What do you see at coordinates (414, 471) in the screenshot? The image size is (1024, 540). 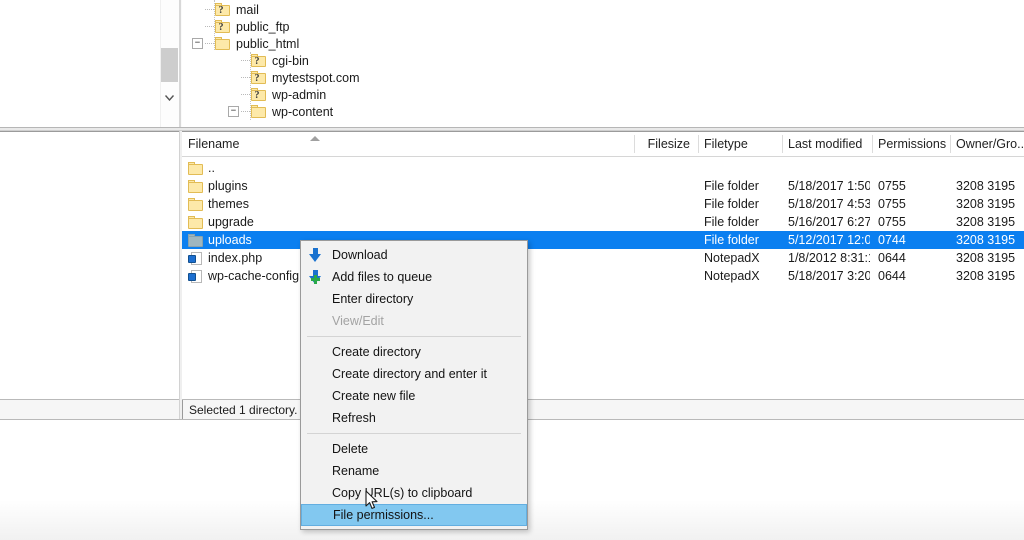 I see `menu-item-rename: Rename` at bounding box center [414, 471].